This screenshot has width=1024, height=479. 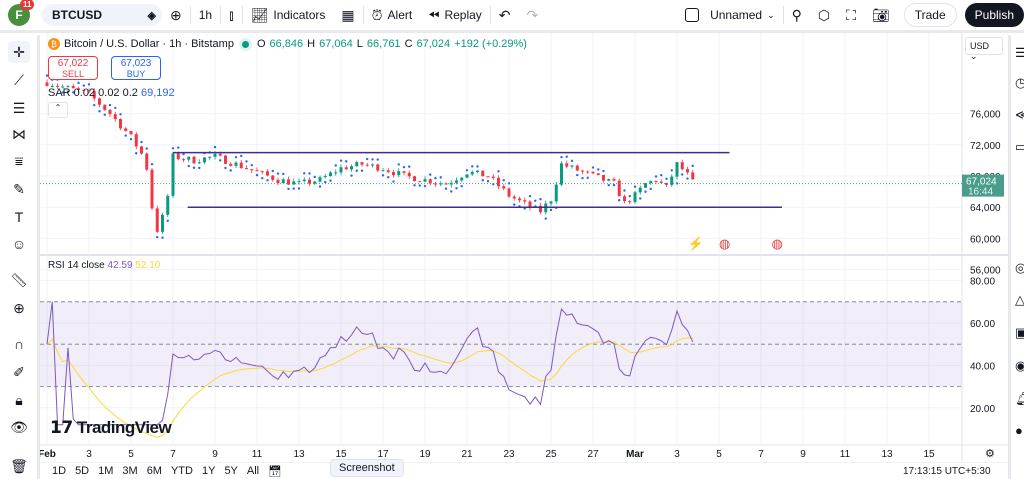 What do you see at coordinates (947, 471) in the screenshot?
I see `clock: 17:13:15 UTC+5:30` at bounding box center [947, 471].